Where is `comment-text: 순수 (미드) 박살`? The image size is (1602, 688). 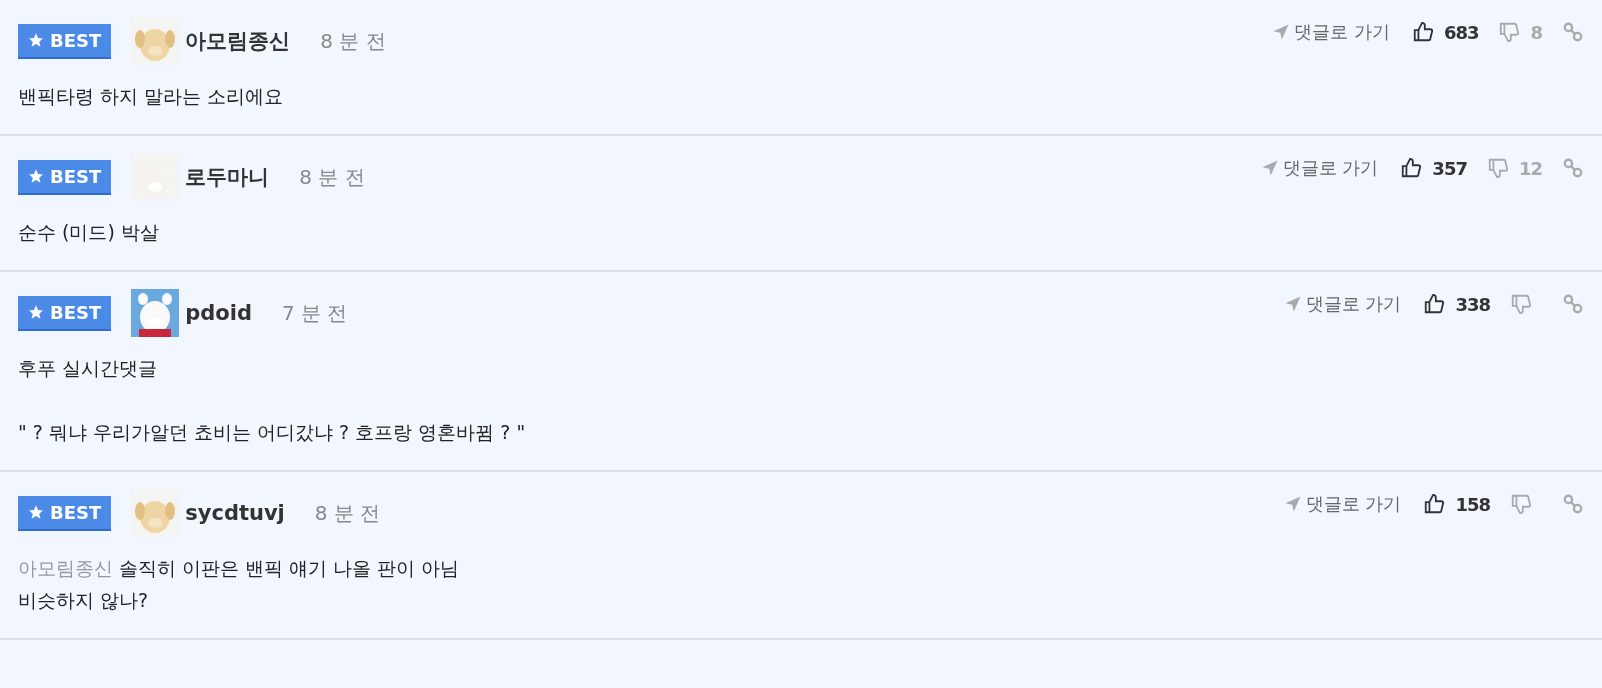
comment-text: 순수 (미드) 박살 is located at coordinates (89, 232).